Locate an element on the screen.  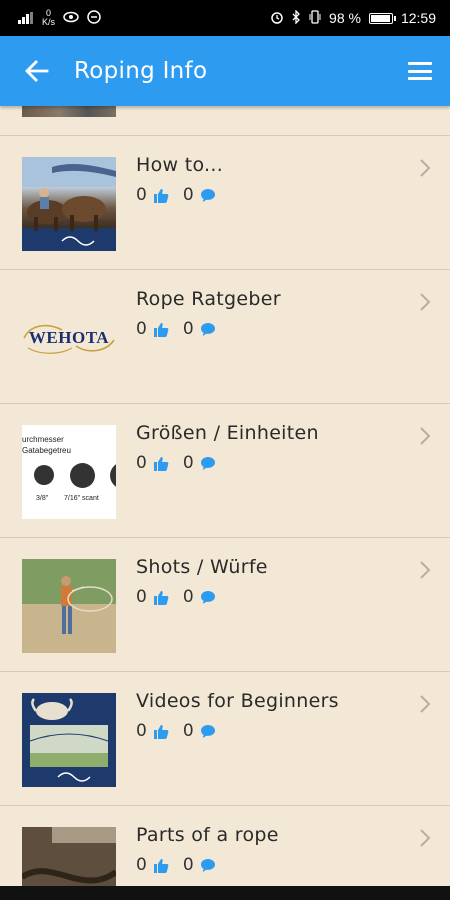
thumbnail-shots is located at coordinates (69, 606).